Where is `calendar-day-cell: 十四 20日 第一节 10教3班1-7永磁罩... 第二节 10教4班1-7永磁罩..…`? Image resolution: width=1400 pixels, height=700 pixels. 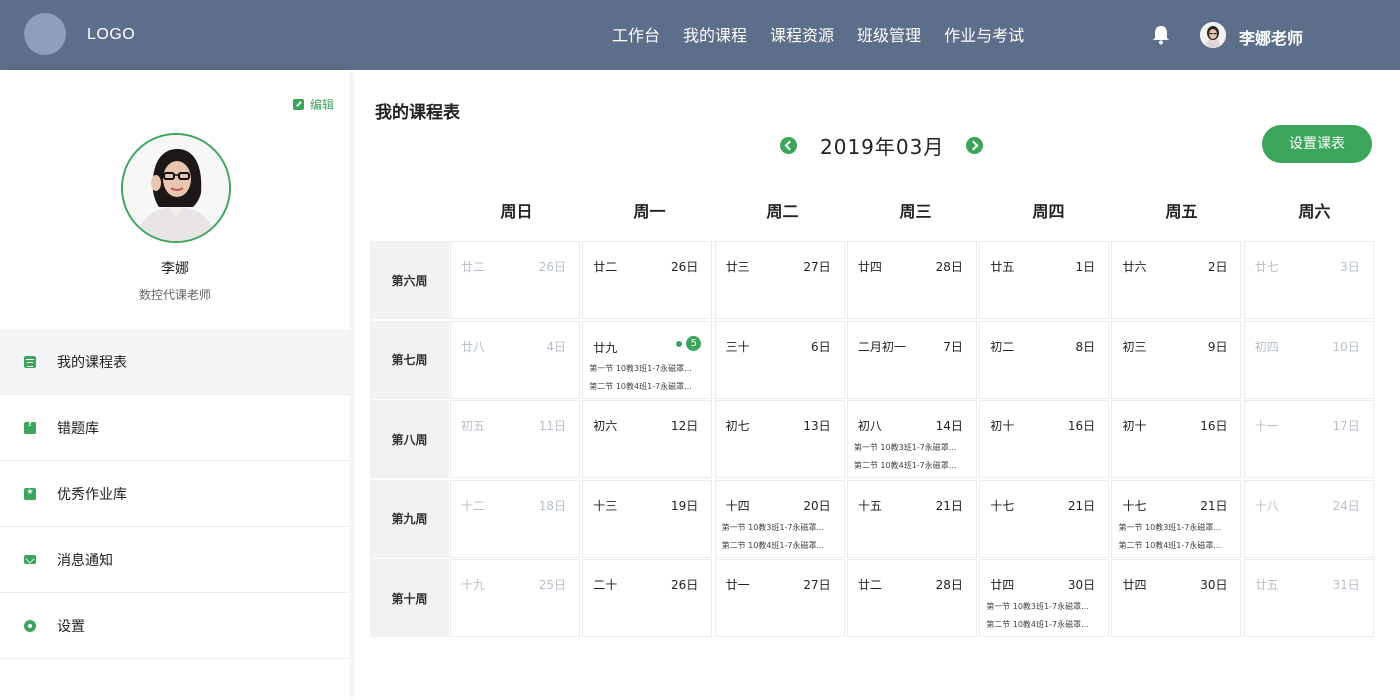 calendar-day-cell: 十四 20日 第一节 10教3班1-7永磁罩... 第二节 10教4班1-7永磁罩..… is located at coordinates (779, 518).